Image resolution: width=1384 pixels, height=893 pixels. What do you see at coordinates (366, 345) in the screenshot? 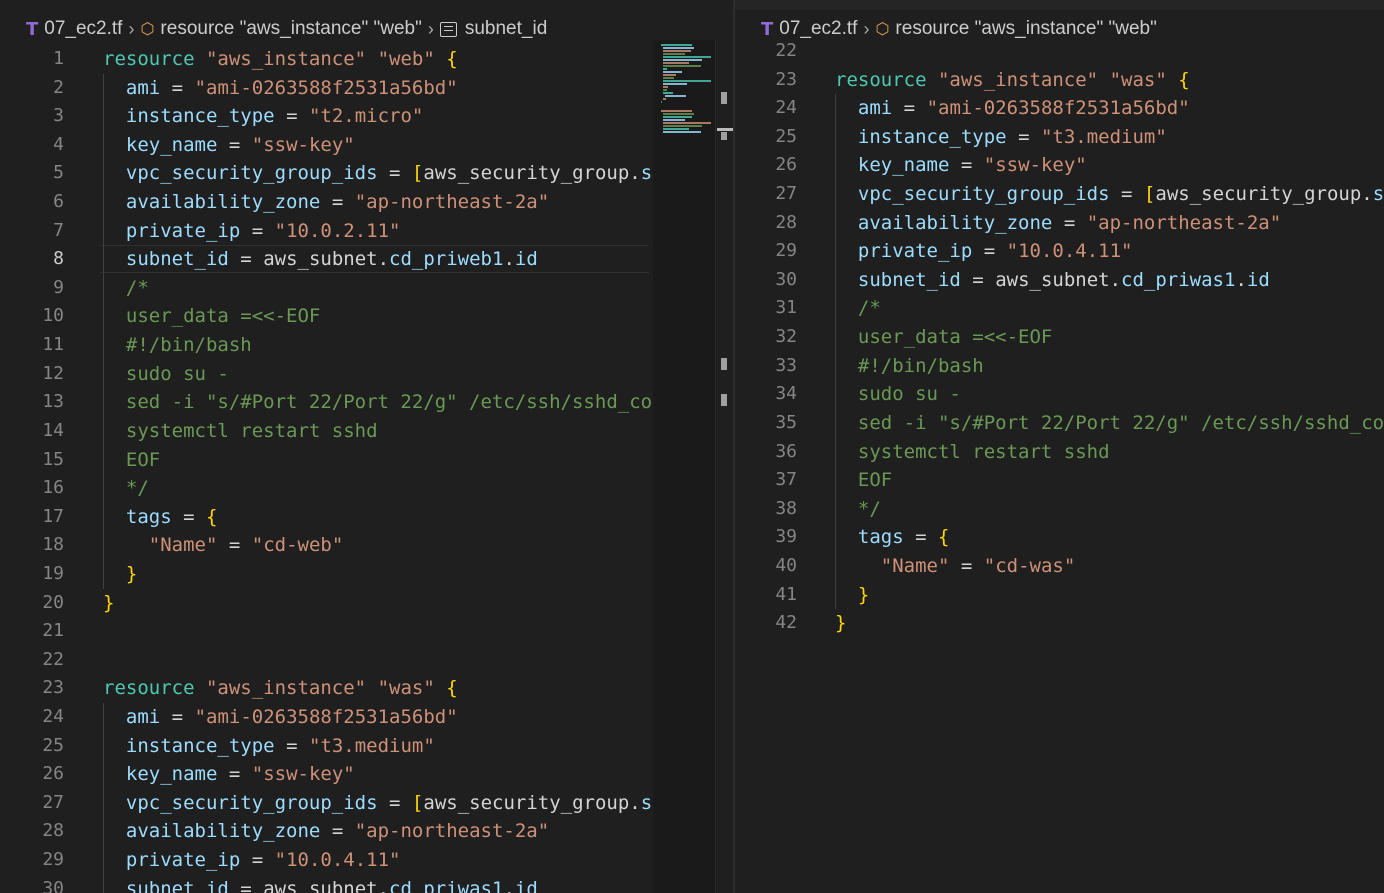
I see `code-line: 11 #!/bin/bash` at bounding box center [366, 345].